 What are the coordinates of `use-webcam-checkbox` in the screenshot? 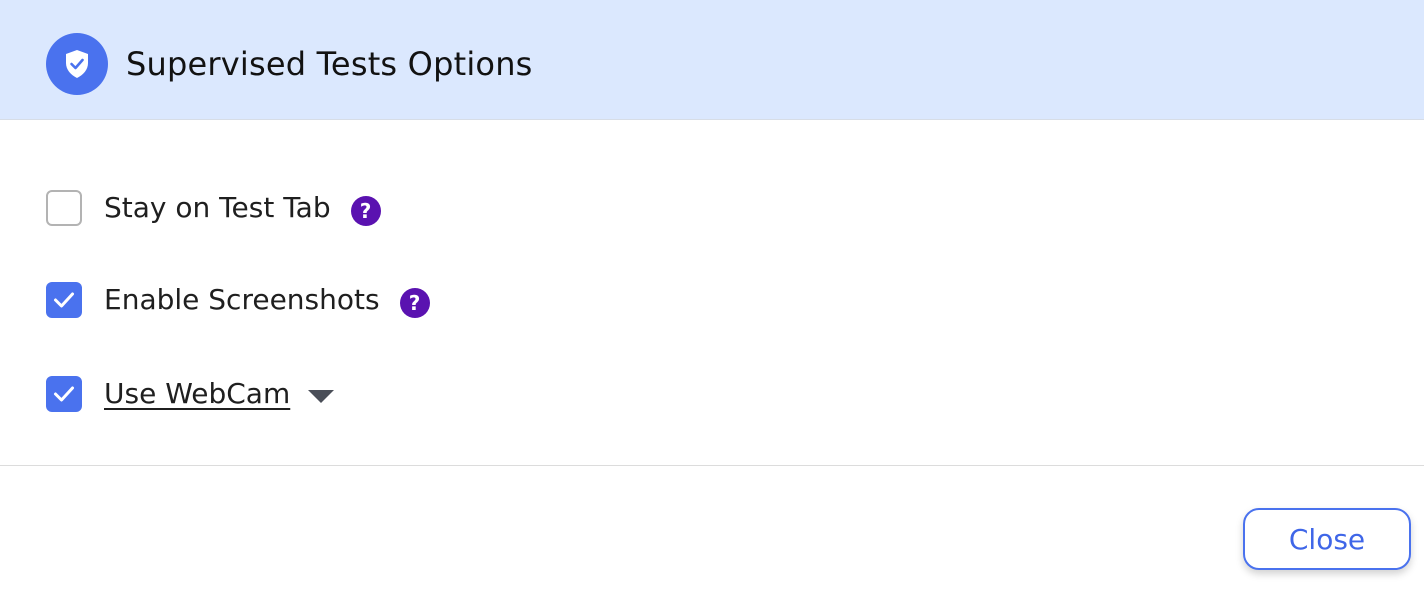 It's located at (64, 394).